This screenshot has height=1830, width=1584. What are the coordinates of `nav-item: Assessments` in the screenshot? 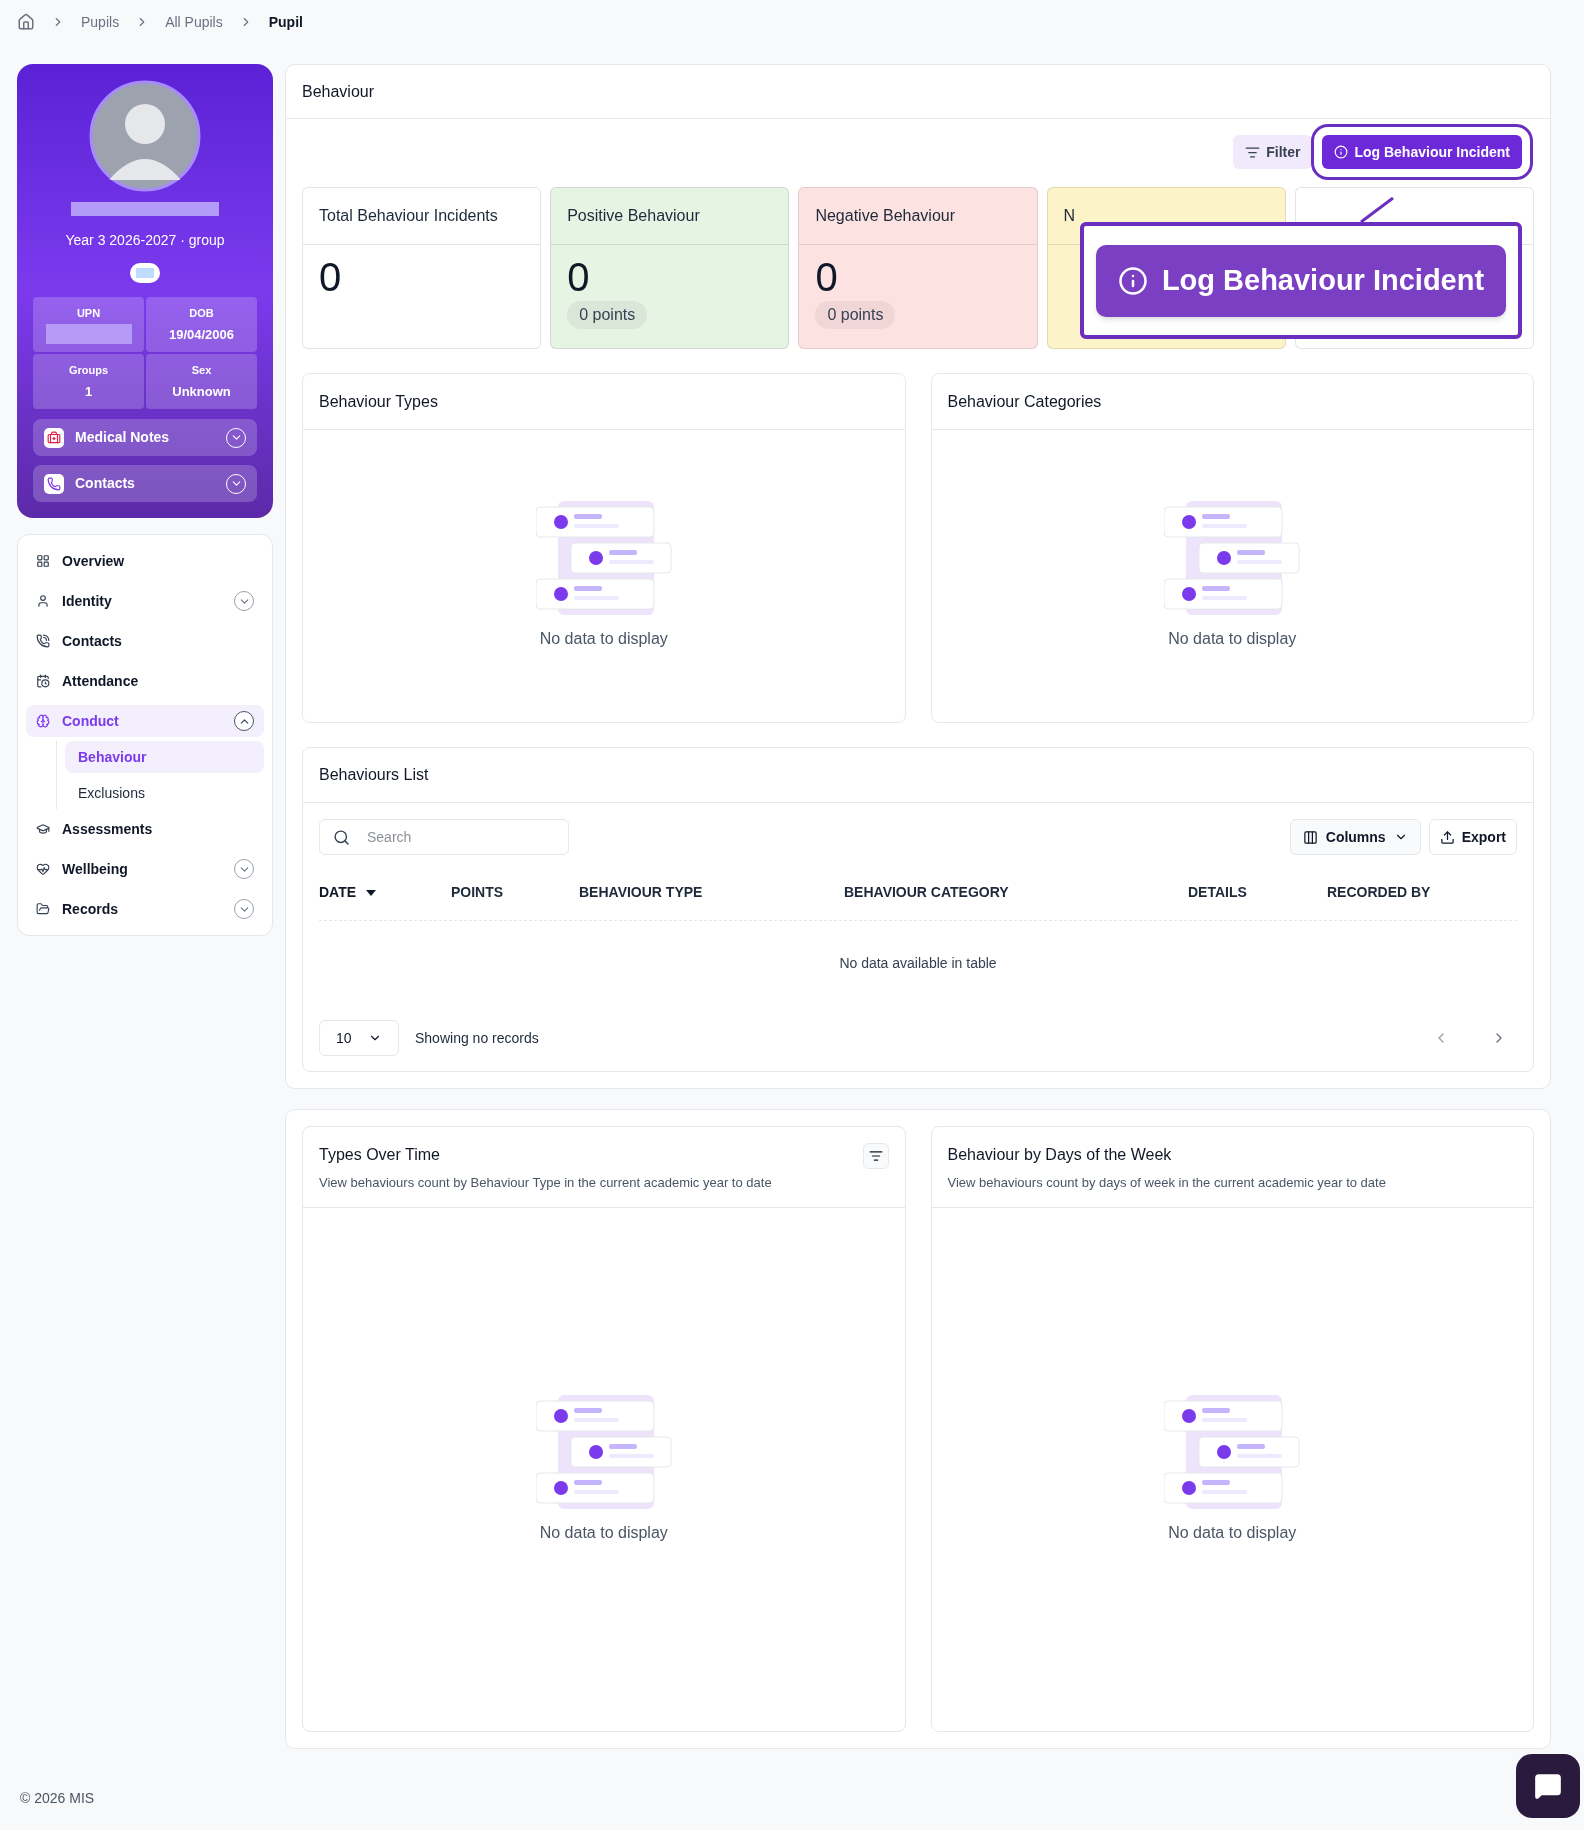 It's located at (145, 829).